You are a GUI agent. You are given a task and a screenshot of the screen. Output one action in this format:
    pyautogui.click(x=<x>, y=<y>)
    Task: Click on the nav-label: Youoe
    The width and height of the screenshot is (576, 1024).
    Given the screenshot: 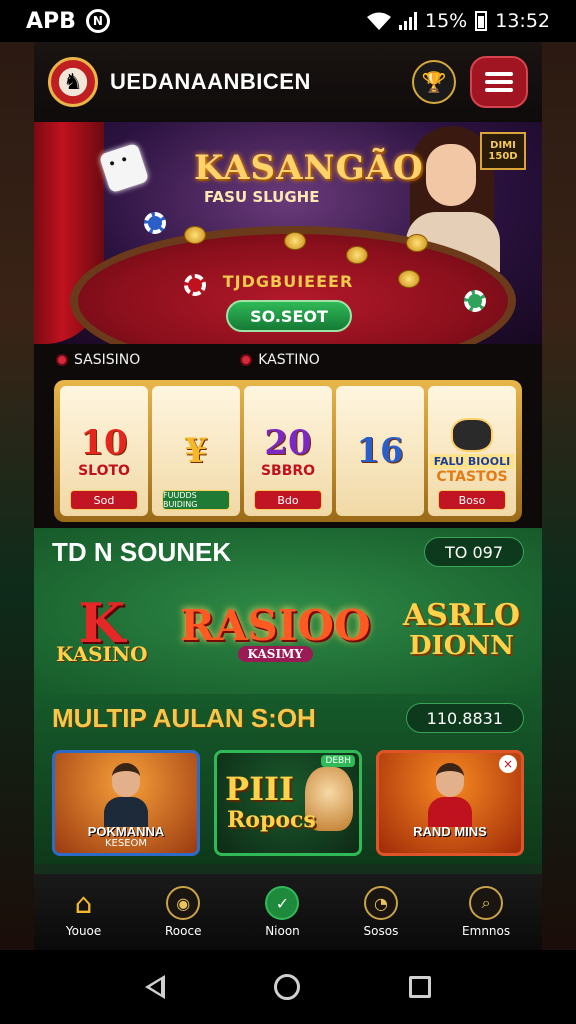 What is the action you would take?
    pyautogui.click(x=83, y=931)
    